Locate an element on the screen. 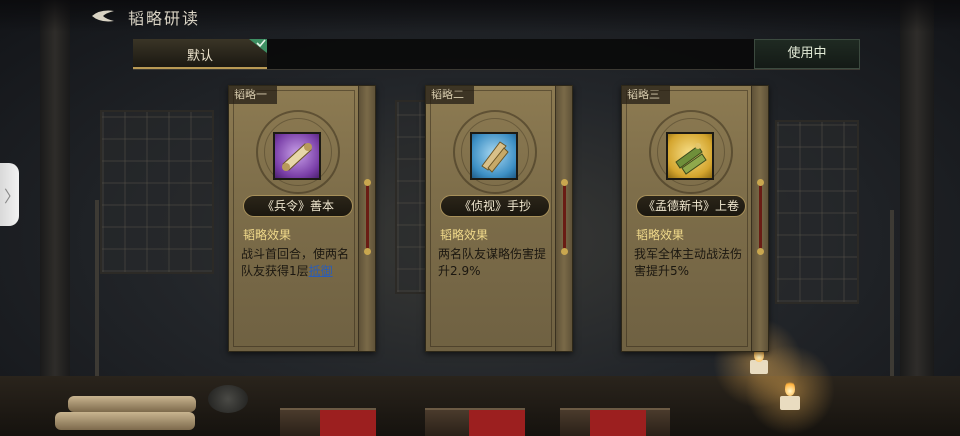 The width and height of the screenshot is (960, 436). card-tag: 韬略一 is located at coordinates (253, 95).